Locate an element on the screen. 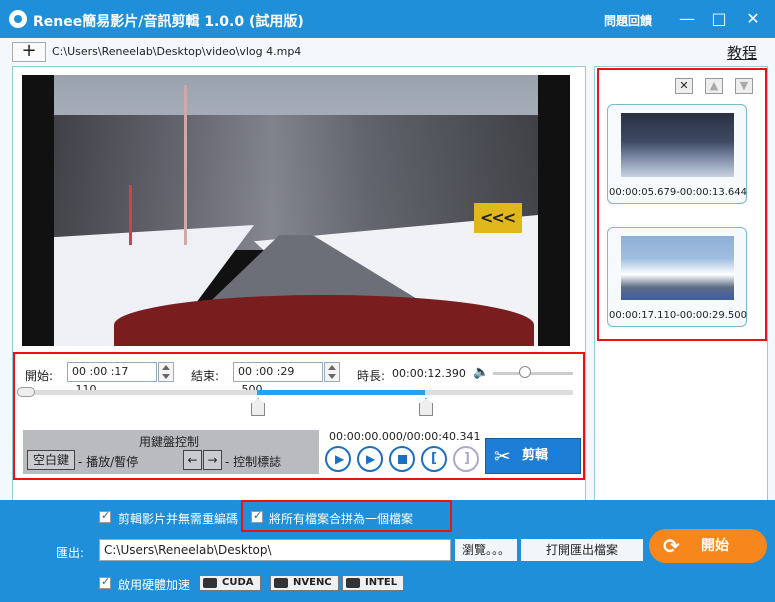 The width and height of the screenshot is (775, 602). end-time-stepper is located at coordinates (332, 372).